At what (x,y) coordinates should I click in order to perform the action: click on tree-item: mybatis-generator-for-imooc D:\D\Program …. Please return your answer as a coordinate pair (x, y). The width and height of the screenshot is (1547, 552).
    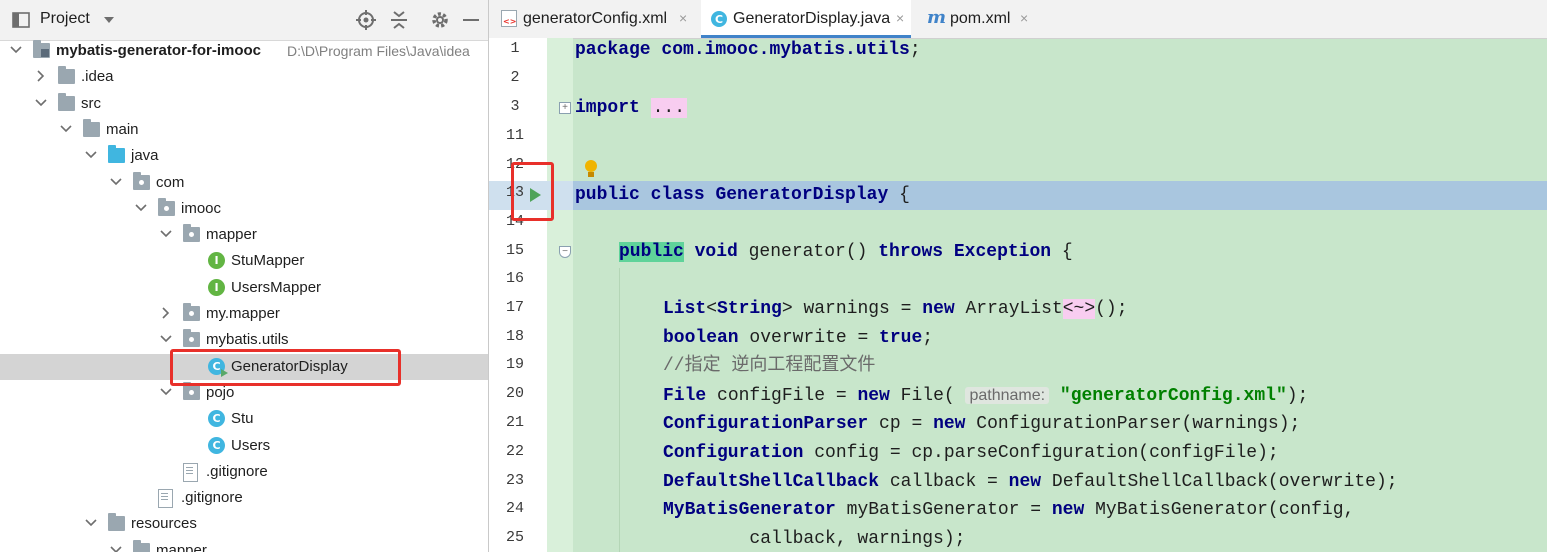
    Looking at the image, I should click on (244, 51).